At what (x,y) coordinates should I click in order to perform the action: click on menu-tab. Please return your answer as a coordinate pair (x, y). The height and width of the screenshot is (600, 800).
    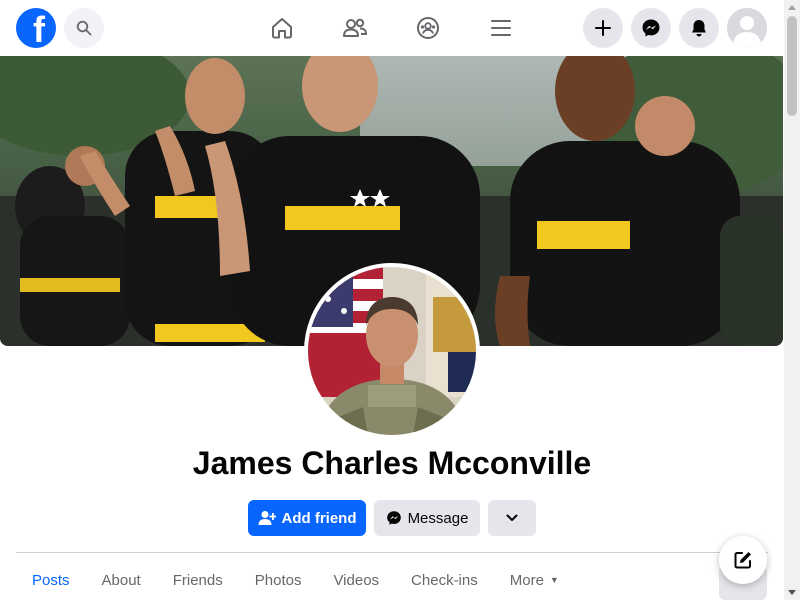
    Looking at the image, I should click on (501, 28).